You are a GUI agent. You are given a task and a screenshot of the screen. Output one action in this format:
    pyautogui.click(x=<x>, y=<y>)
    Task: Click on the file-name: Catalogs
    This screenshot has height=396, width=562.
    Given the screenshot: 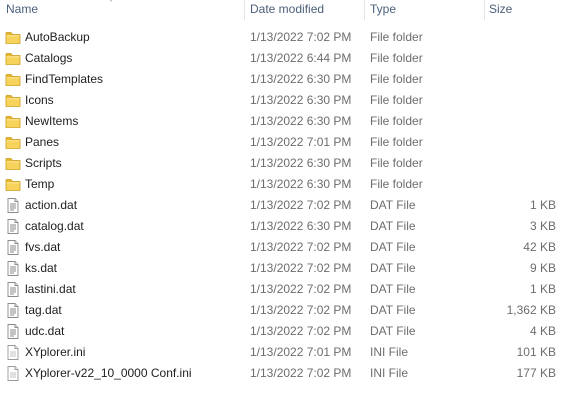 What is the action you would take?
    pyautogui.click(x=49, y=58)
    